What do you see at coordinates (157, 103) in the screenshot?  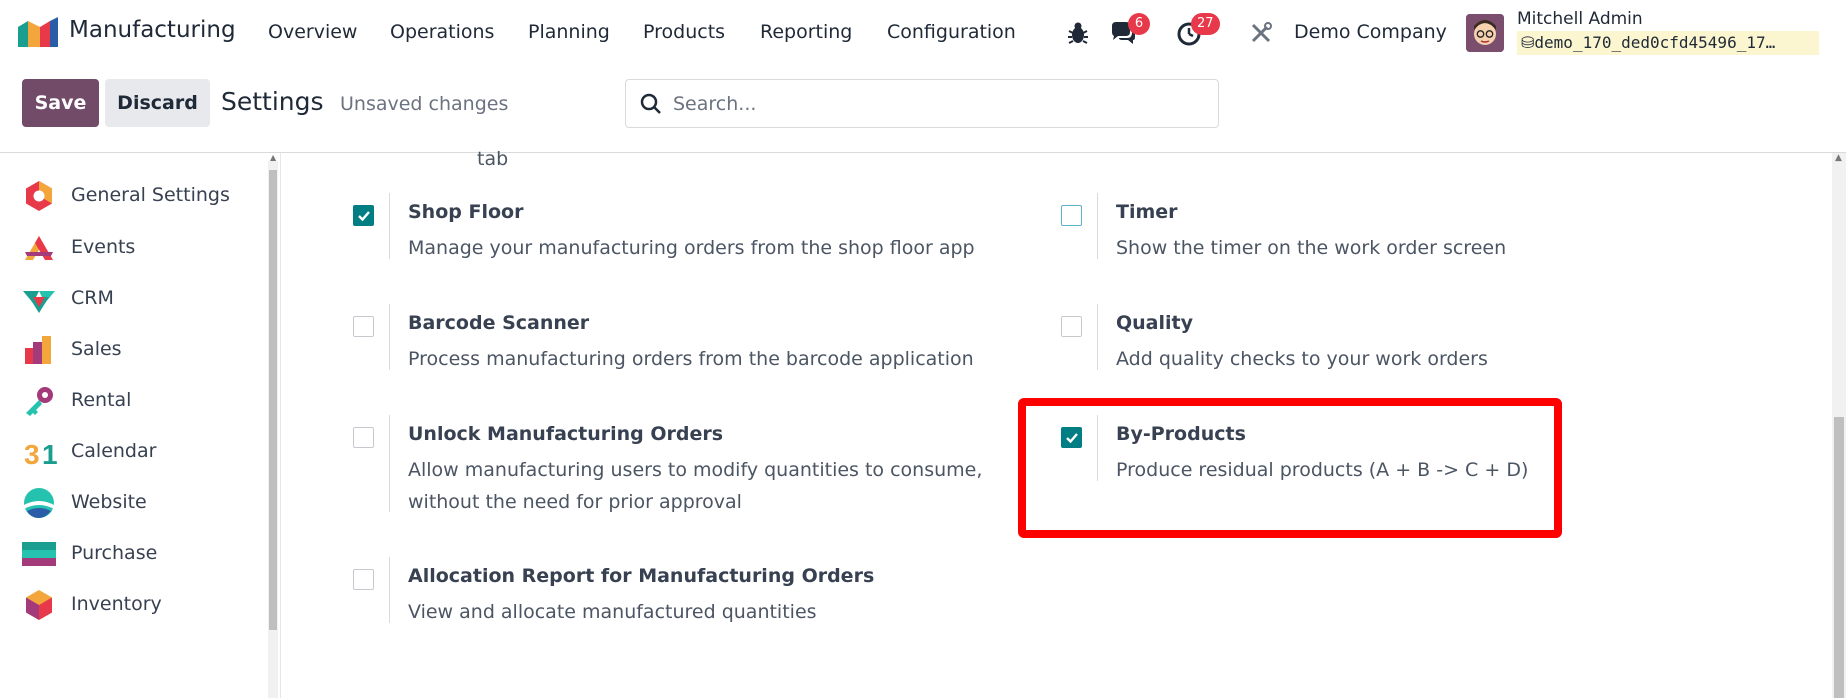 I see `discard-button: Discard` at bounding box center [157, 103].